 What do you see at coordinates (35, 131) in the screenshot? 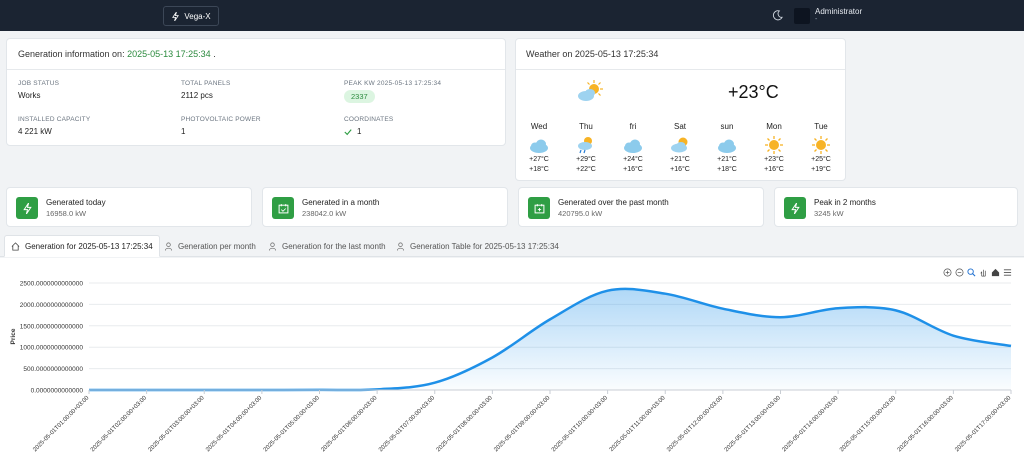
I see `installed-capacity-value: 4 221 kW` at bounding box center [35, 131].